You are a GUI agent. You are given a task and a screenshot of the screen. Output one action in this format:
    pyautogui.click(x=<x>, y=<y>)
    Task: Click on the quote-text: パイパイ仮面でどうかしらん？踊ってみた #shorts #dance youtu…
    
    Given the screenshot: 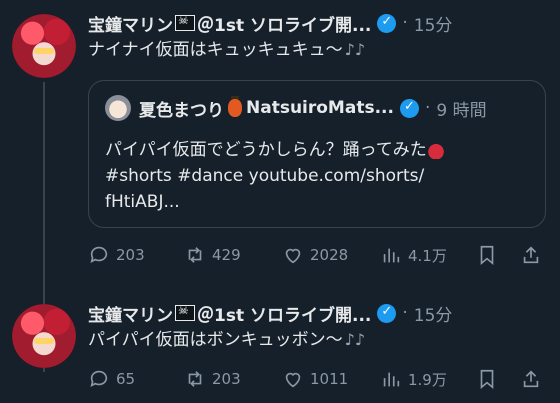 What is the action you would take?
    pyautogui.click(x=320, y=176)
    